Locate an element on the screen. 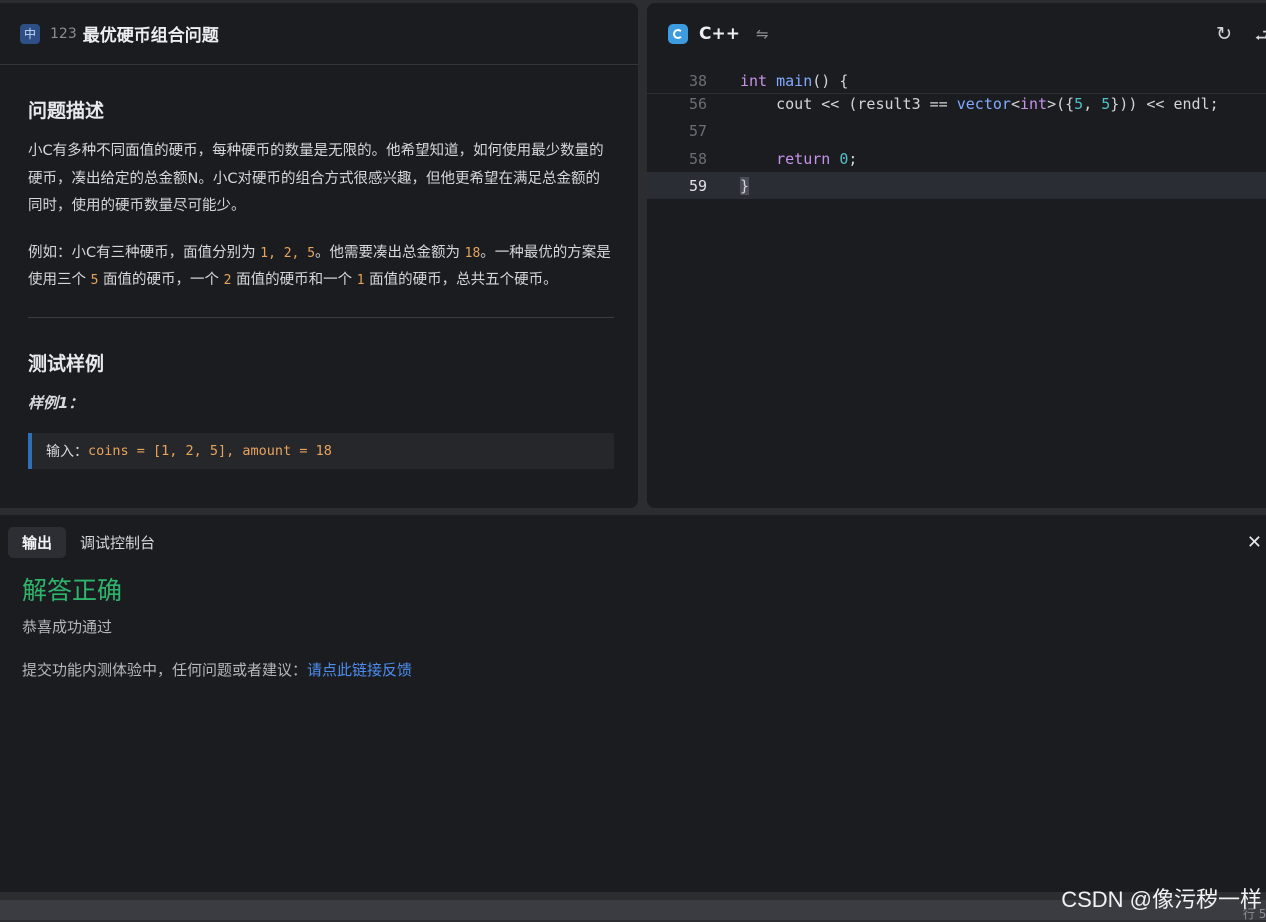  example-text: 面值的硬币，一个 is located at coordinates (161, 280).